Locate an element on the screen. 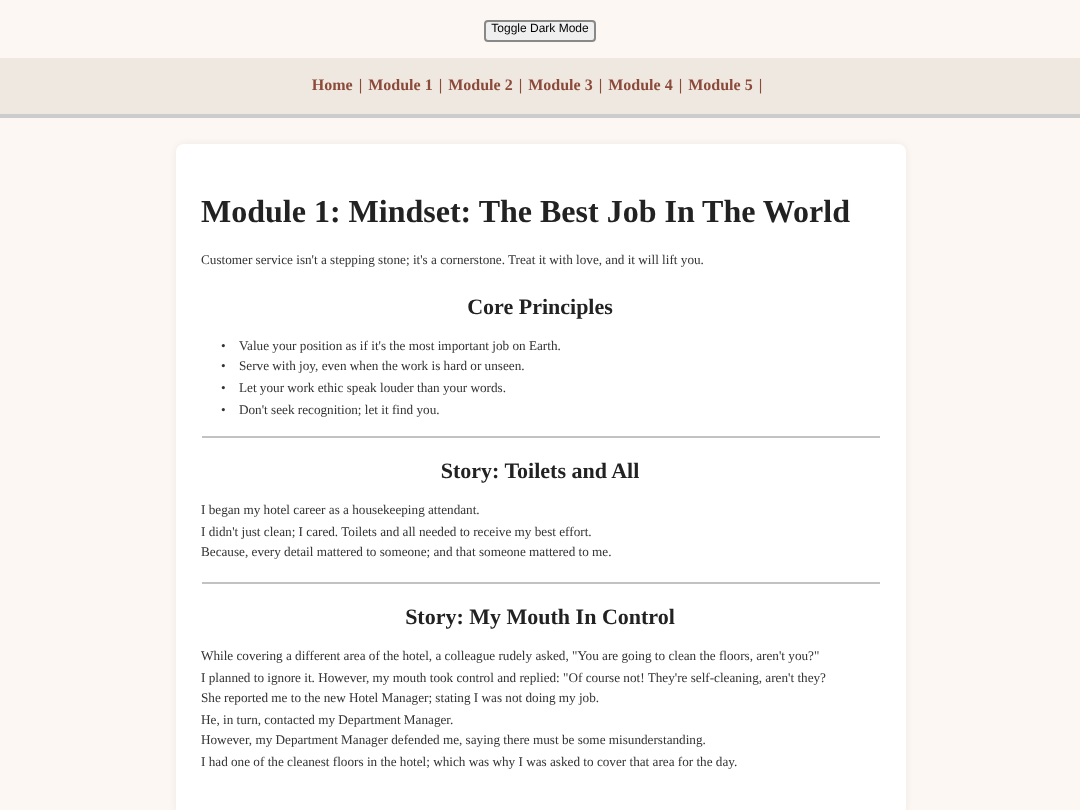  nav-link-item: Module 1 is located at coordinates (400, 85).